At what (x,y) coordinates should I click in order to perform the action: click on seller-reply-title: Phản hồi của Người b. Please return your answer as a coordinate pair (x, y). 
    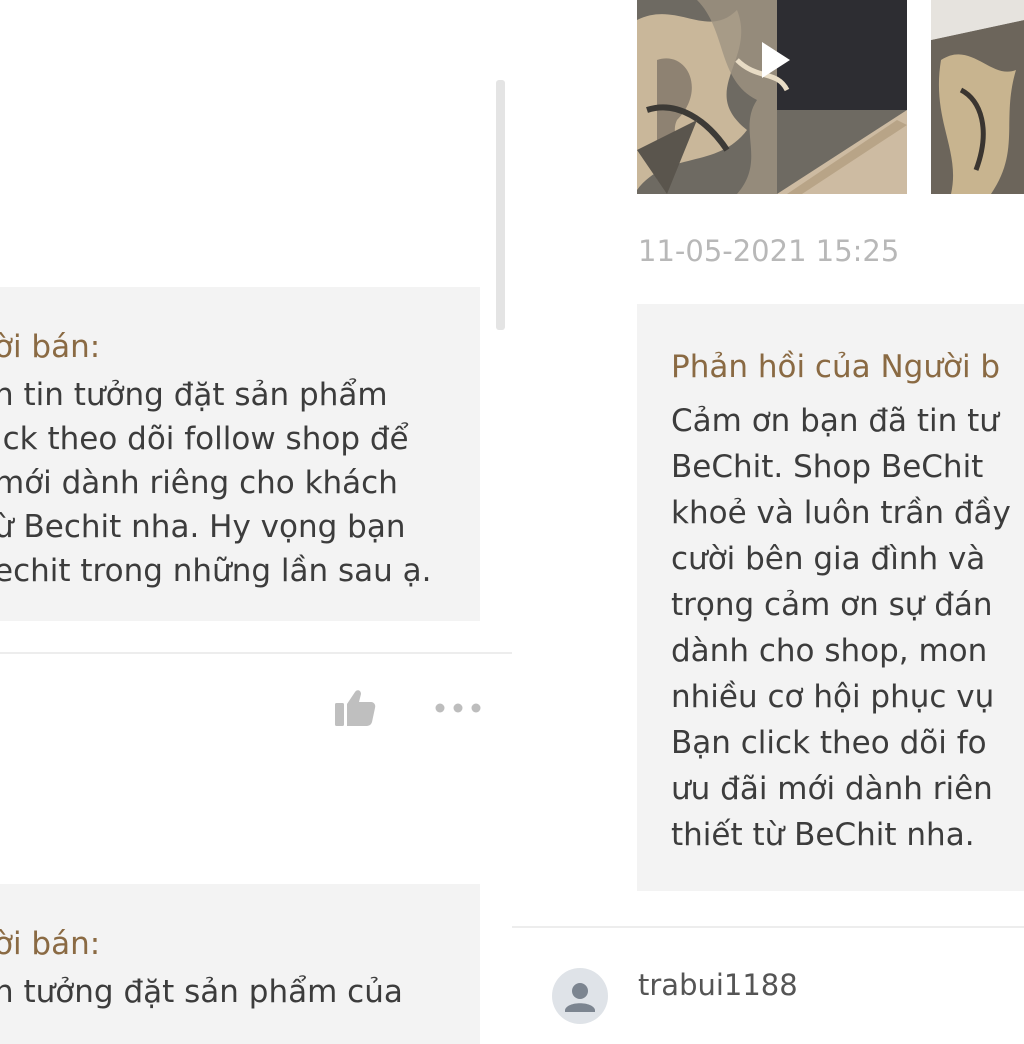
    Looking at the image, I should click on (836, 367).